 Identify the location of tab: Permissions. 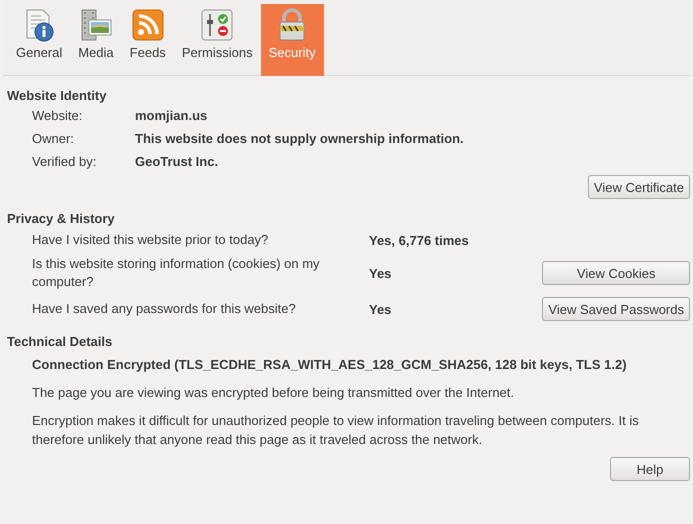
(217, 40).